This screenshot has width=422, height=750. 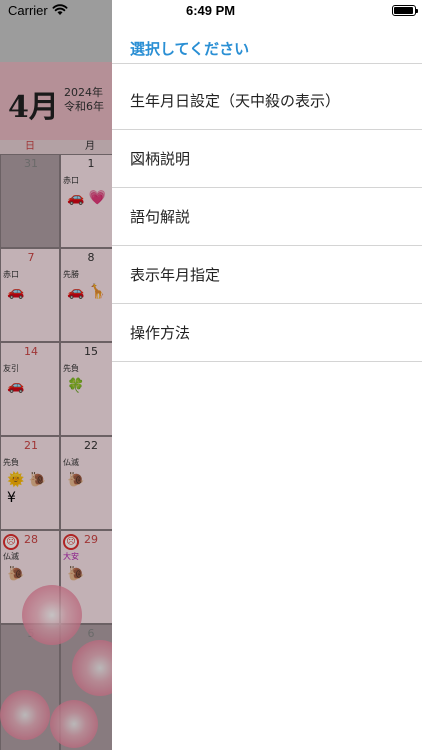 What do you see at coordinates (267, 158) in the screenshot?
I see `menu-item-icon-legend: 図柄説明` at bounding box center [267, 158].